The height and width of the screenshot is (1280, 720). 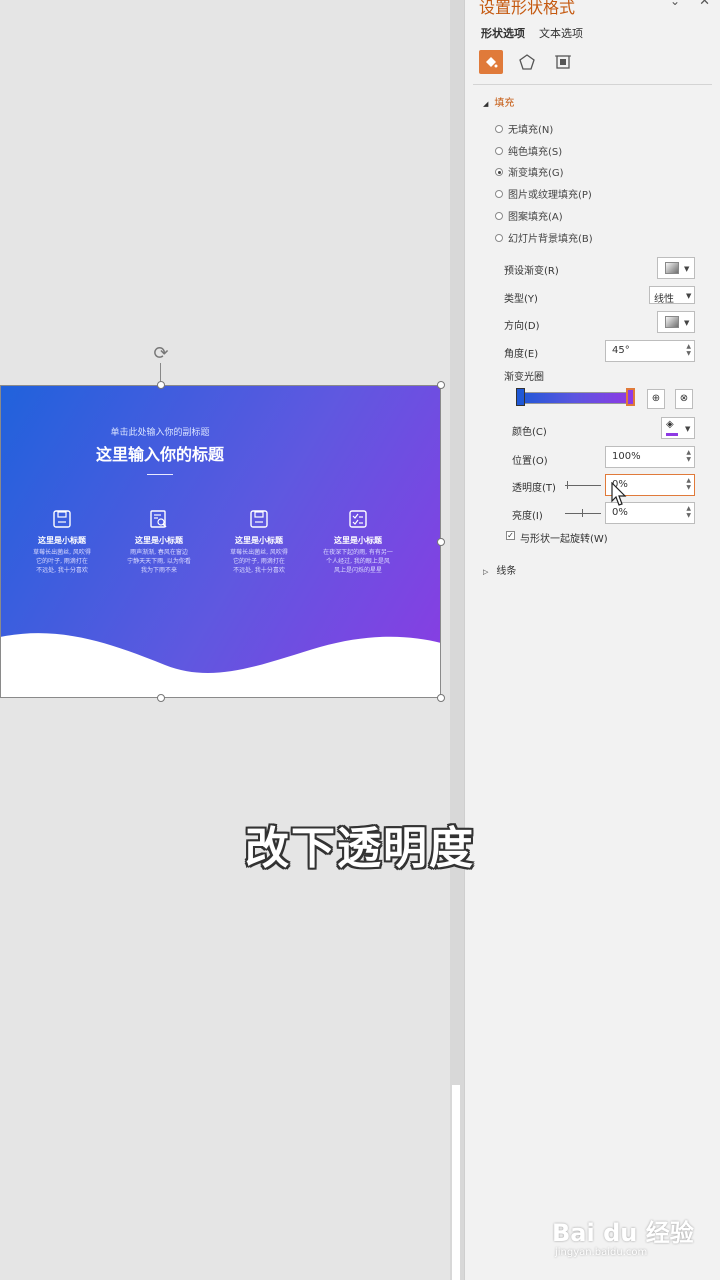 What do you see at coordinates (550, 239) in the screenshot?
I see `radio-label: 幻灯片背景填充(B)` at bounding box center [550, 239].